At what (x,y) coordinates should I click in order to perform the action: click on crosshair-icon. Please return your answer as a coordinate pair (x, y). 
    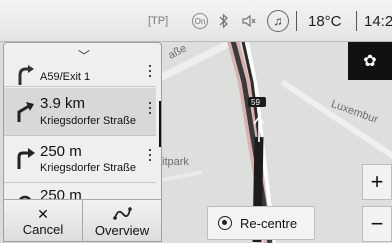
    Looking at the image, I should click on (225, 223).